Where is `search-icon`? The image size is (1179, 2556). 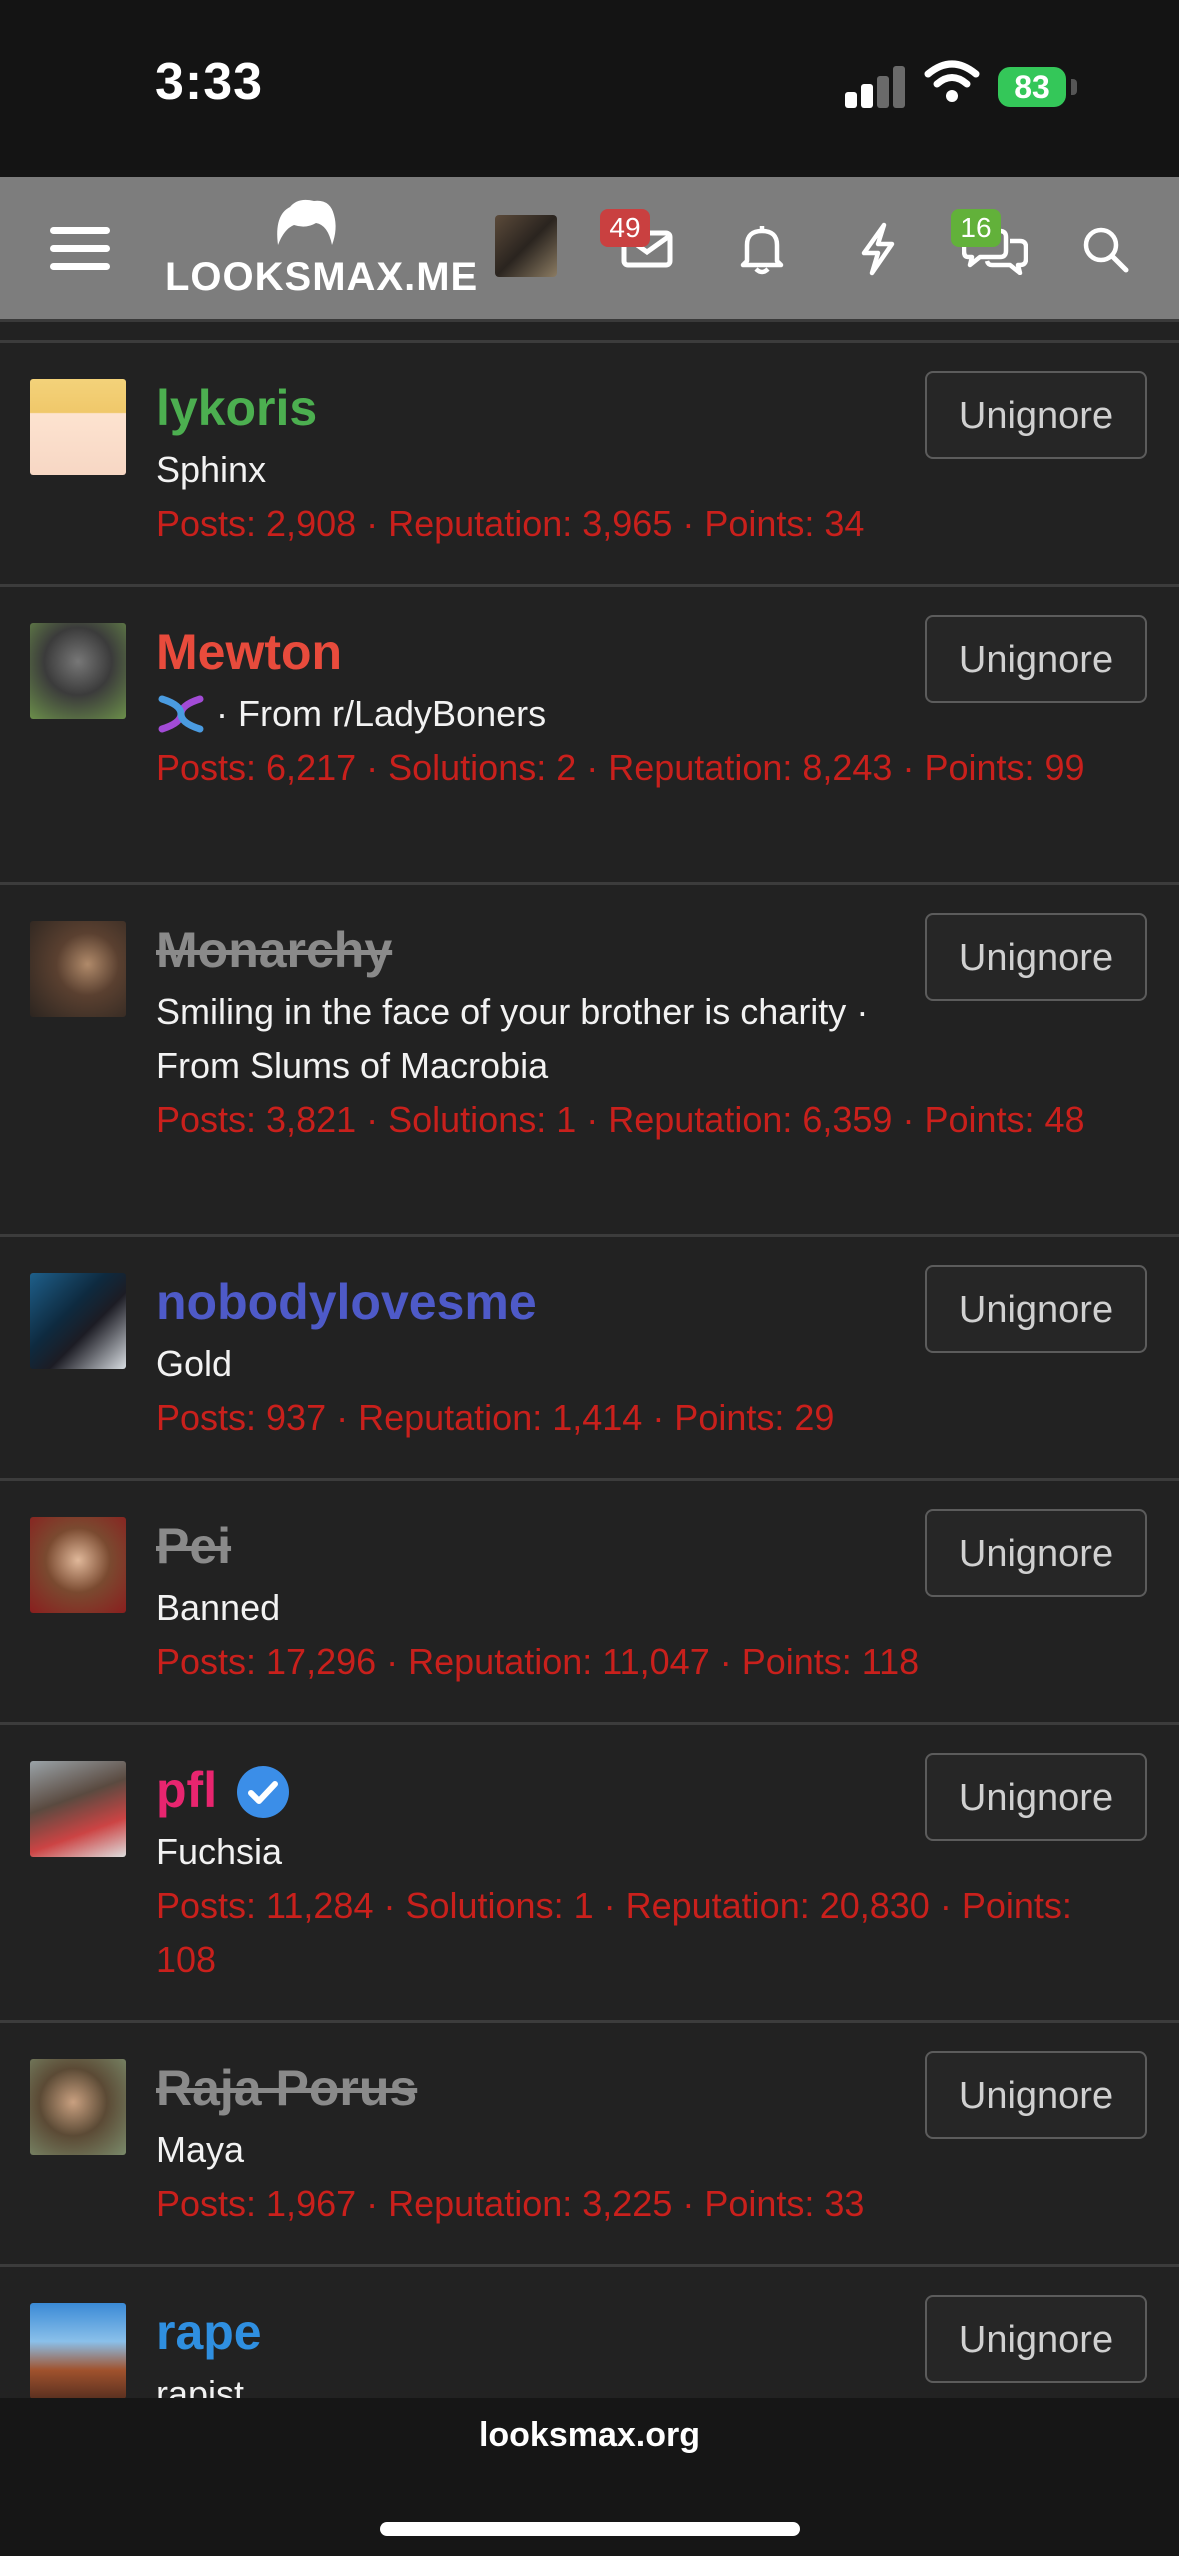 search-icon is located at coordinates (1106, 250).